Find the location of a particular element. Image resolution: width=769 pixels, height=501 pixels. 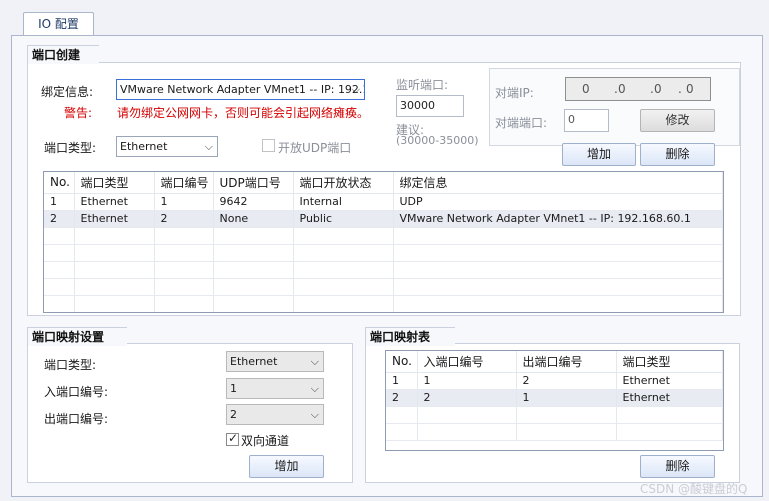

add-mapping-button: 增加 is located at coordinates (286, 466).